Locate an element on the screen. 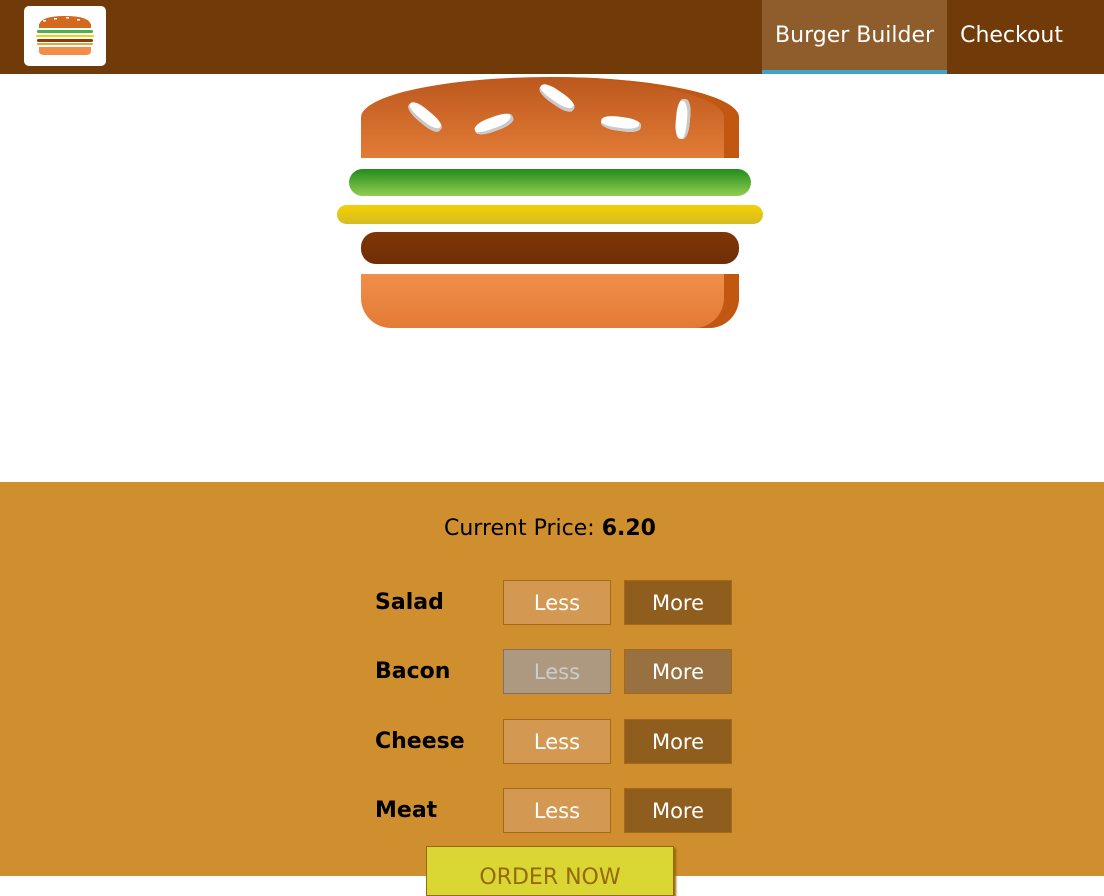 Image resolution: width=1104 pixels, height=896 pixels. nav-burger-builder: Burger Builder is located at coordinates (855, 37).